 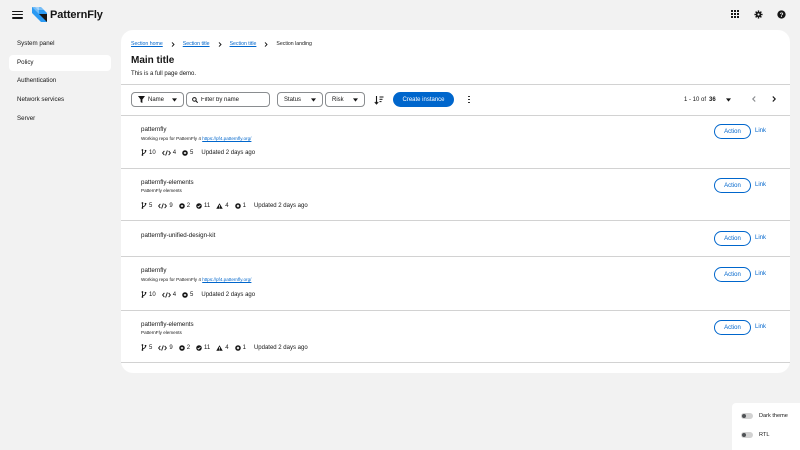 I want to click on filter-icon, so click(x=141, y=99).